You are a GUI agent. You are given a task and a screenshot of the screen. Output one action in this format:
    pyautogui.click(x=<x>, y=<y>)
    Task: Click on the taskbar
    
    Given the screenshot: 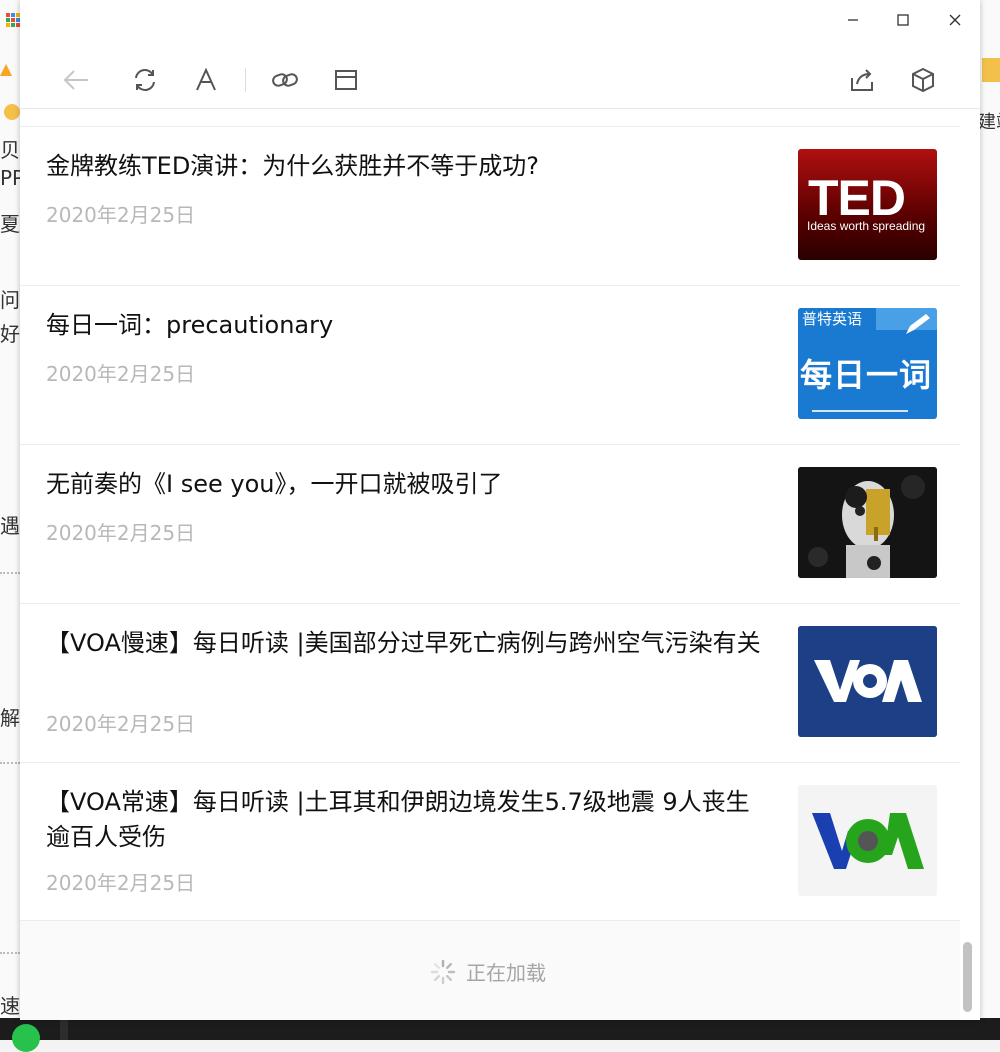 What is the action you would take?
    pyautogui.click(x=500, y=1035)
    